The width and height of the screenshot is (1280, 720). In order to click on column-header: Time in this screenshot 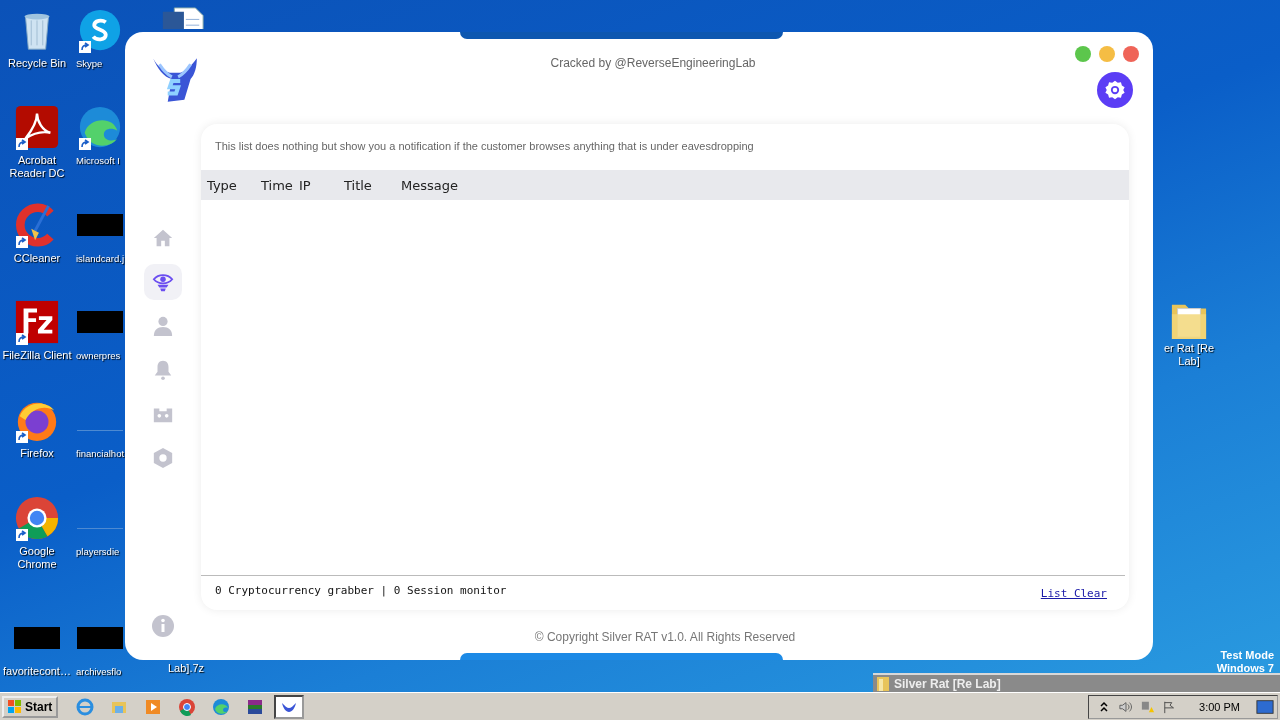, I will do `click(280, 185)`.